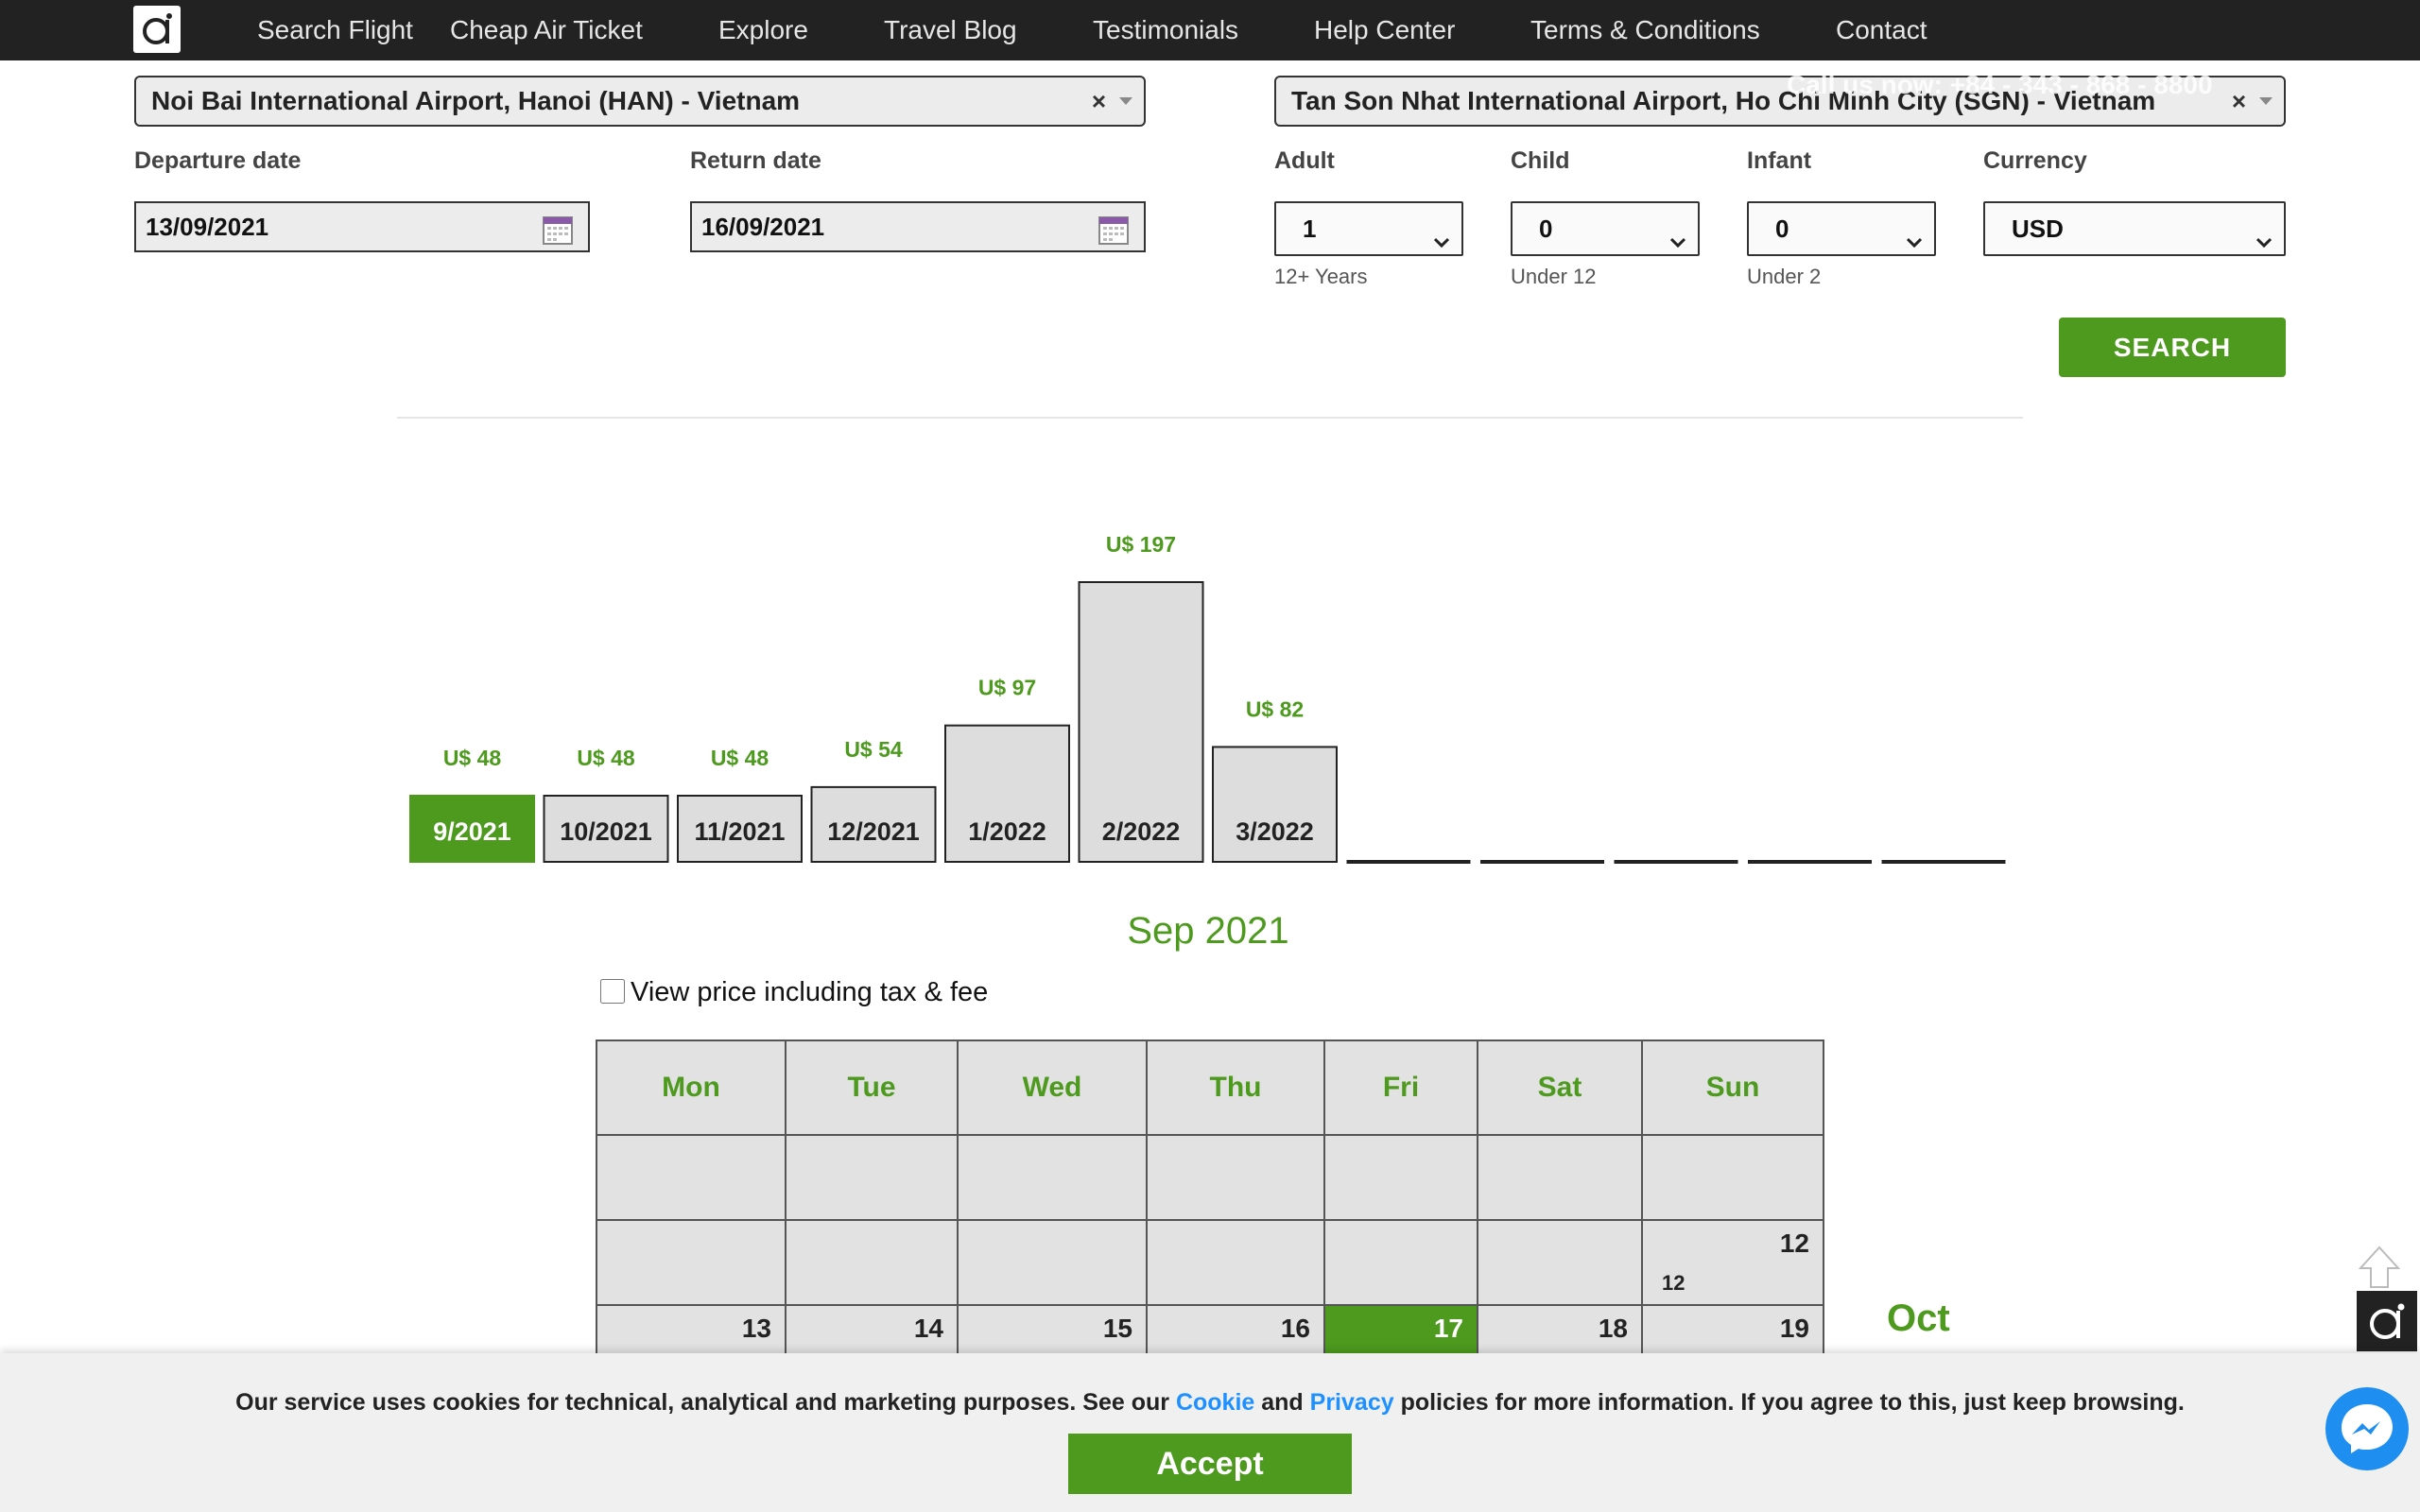  What do you see at coordinates (1732, 1262) in the screenshot?
I see `calendar-day-12: 12 12` at bounding box center [1732, 1262].